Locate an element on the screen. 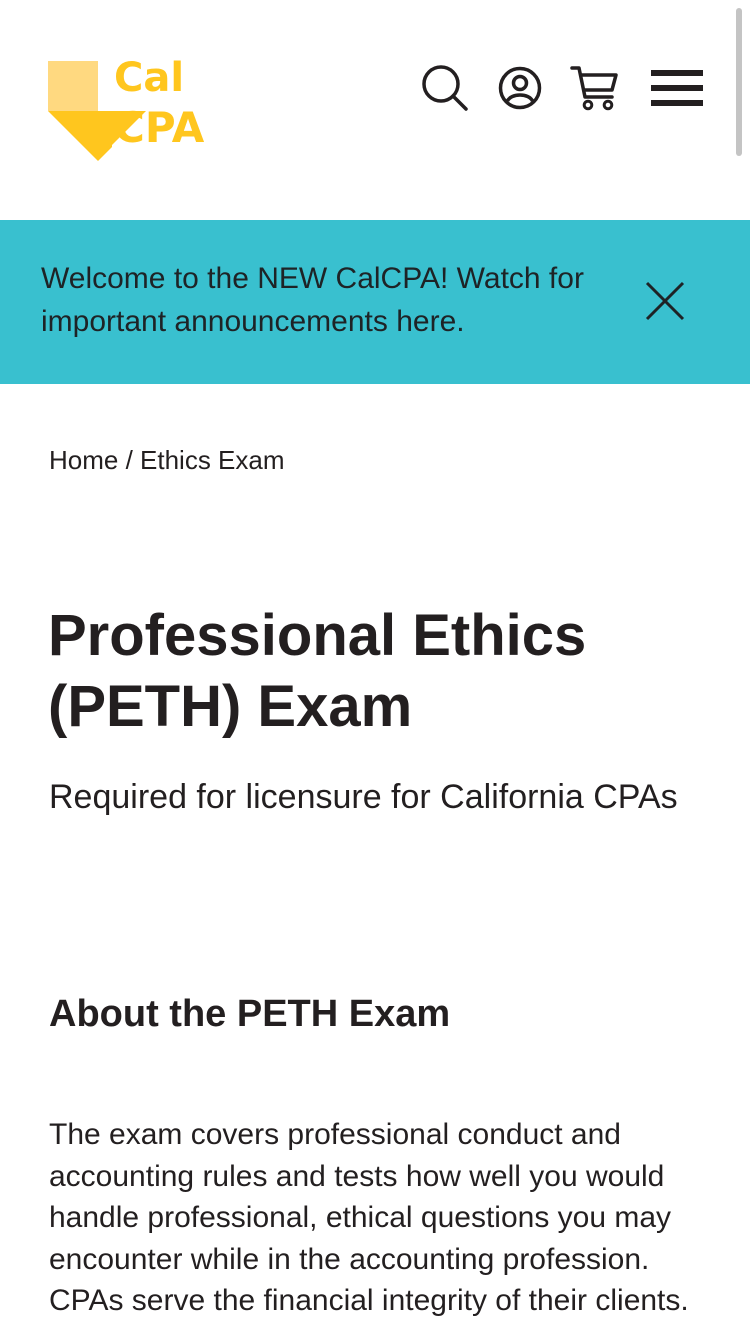 The height and width of the screenshot is (1334, 750). banner-close-button is located at coordinates (665, 301).